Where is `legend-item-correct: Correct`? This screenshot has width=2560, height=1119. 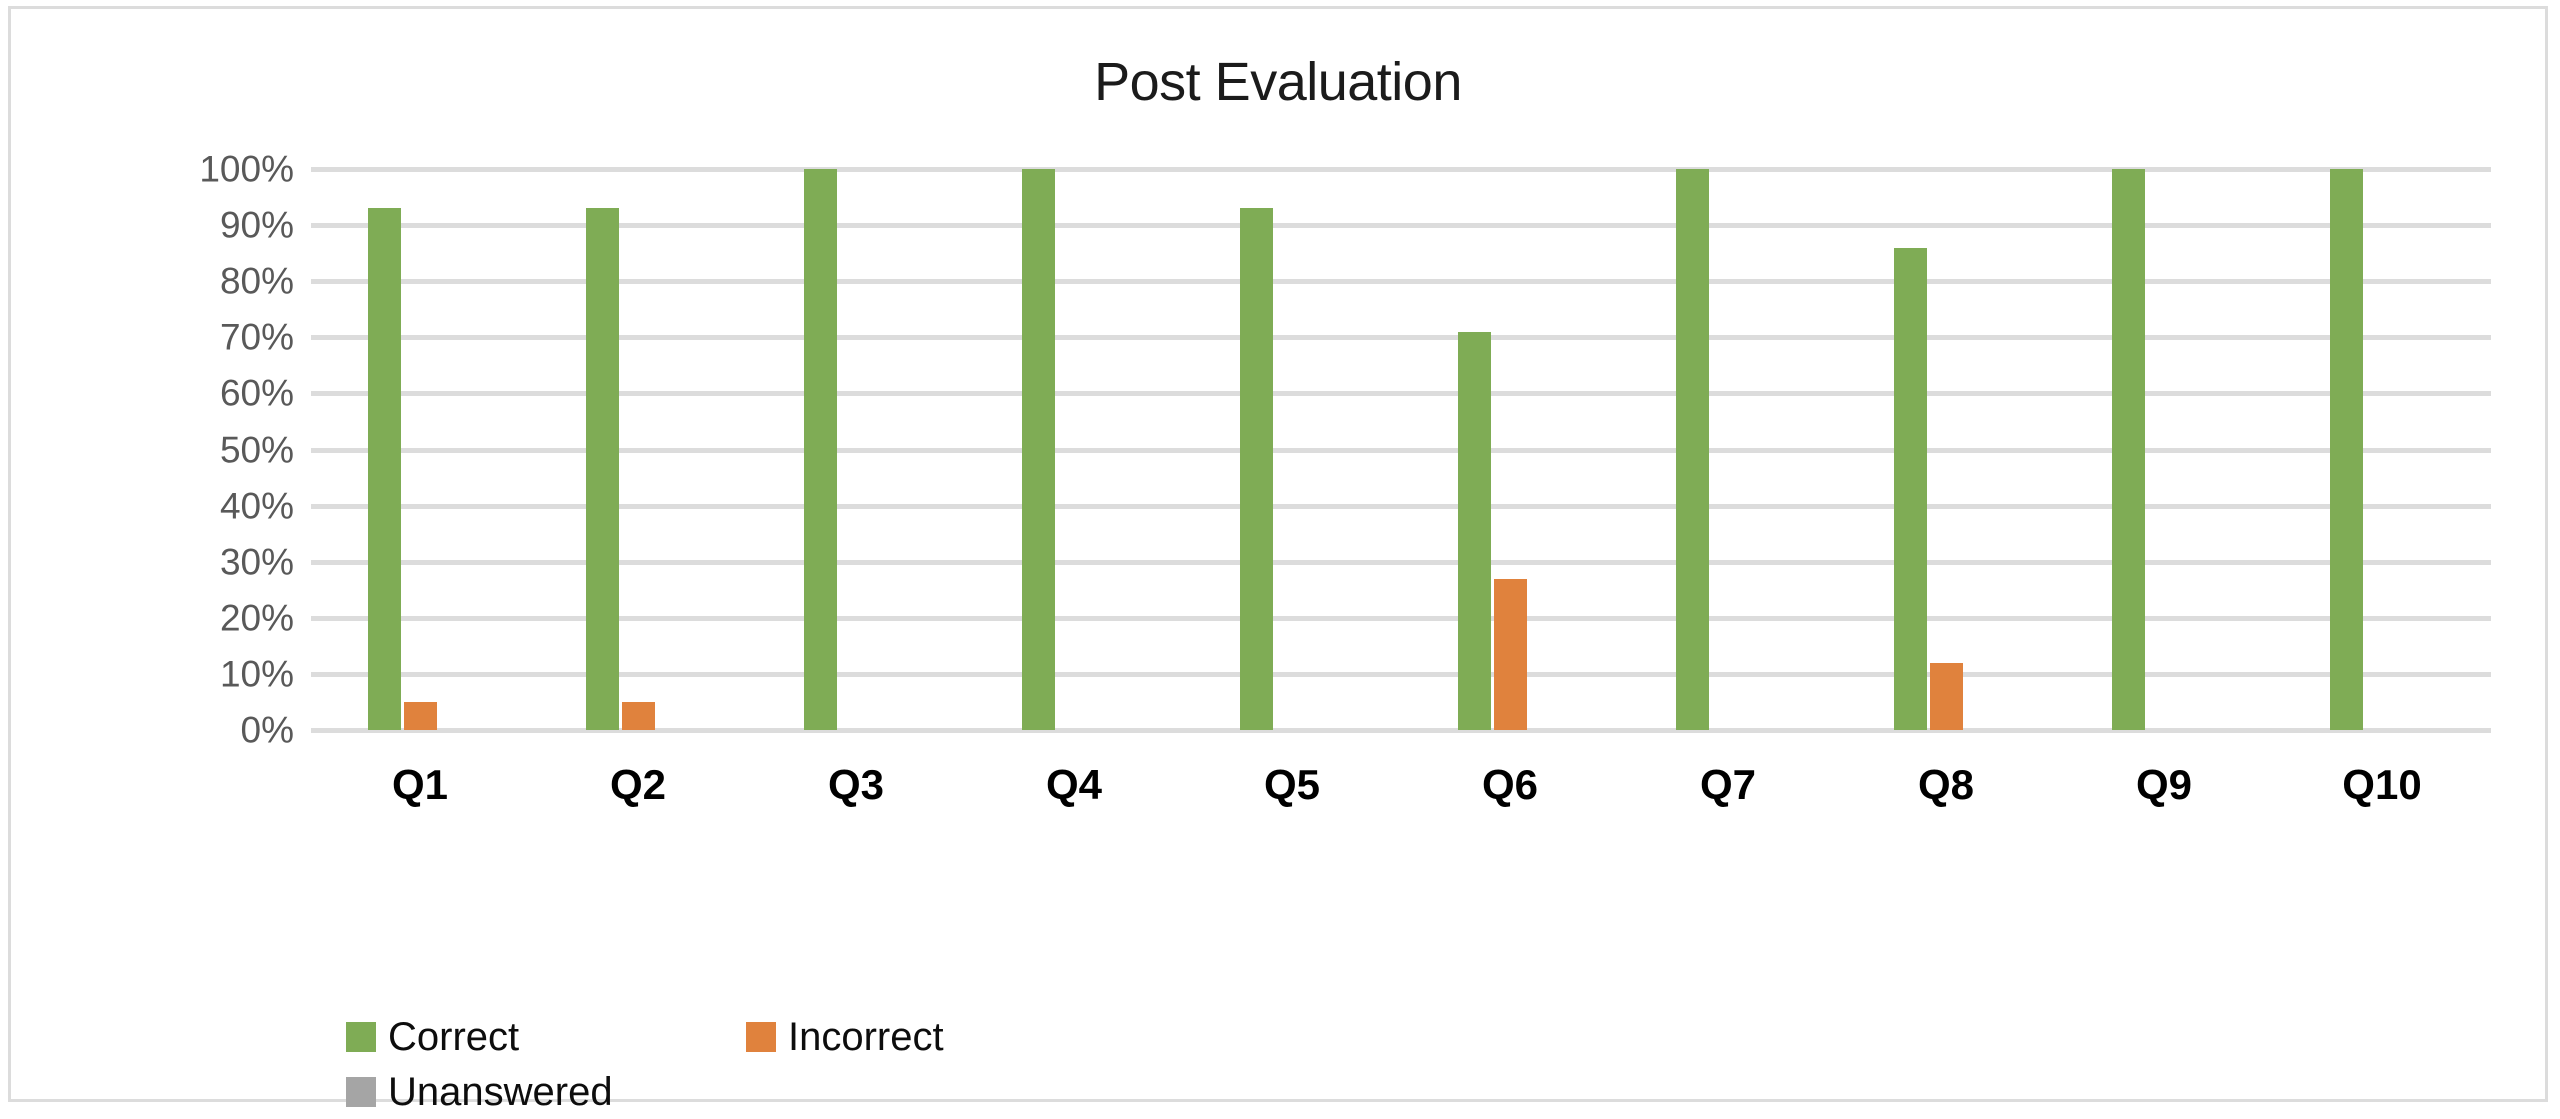
legend-item-correct: Correct is located at coordinates (546, 1037).